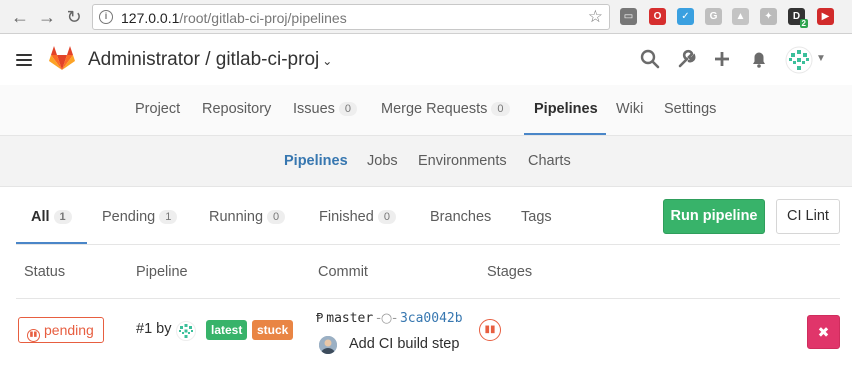  I want to click on column-stages: Stages, so click(510, 272).